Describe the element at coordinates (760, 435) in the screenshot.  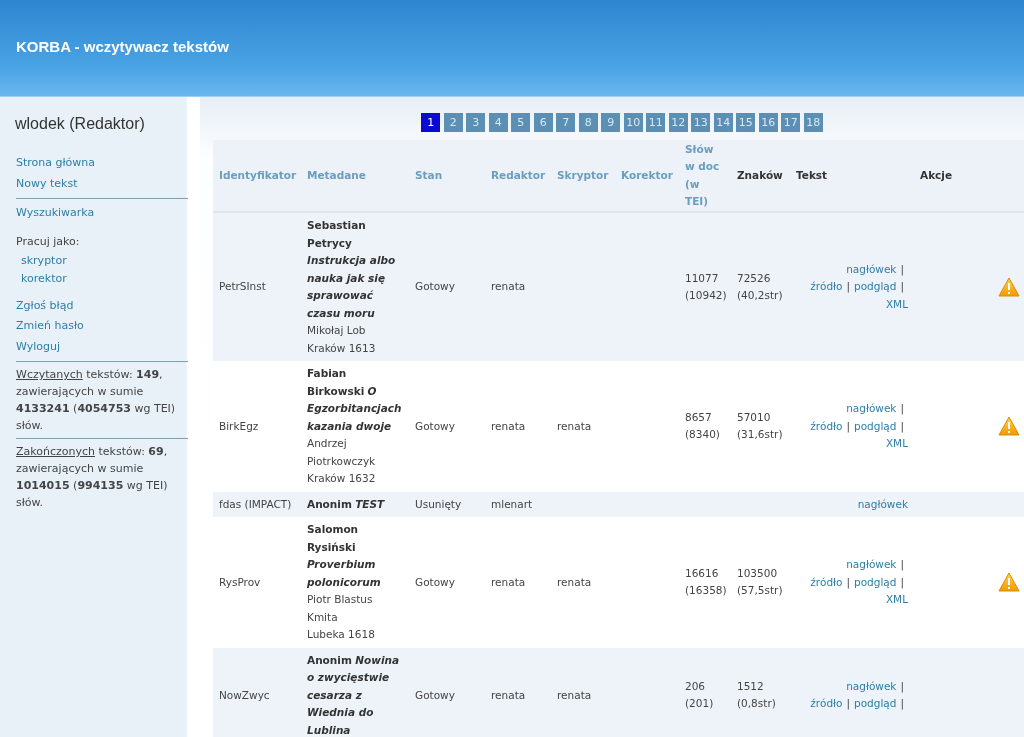
I see `table-cell-text: (31,6str)` at that location.